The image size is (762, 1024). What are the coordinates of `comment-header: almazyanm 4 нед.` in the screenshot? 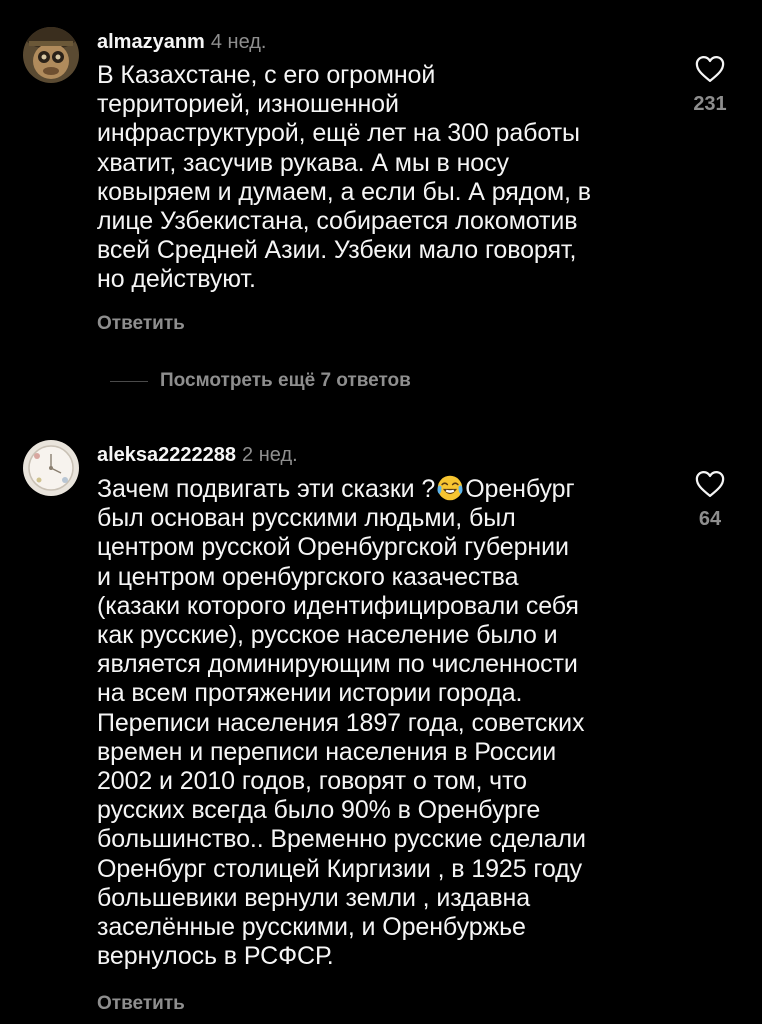 It's located at (181, 42).